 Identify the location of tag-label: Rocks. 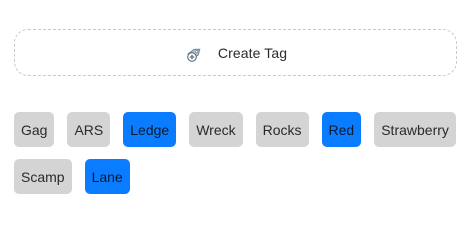
(282, 129).